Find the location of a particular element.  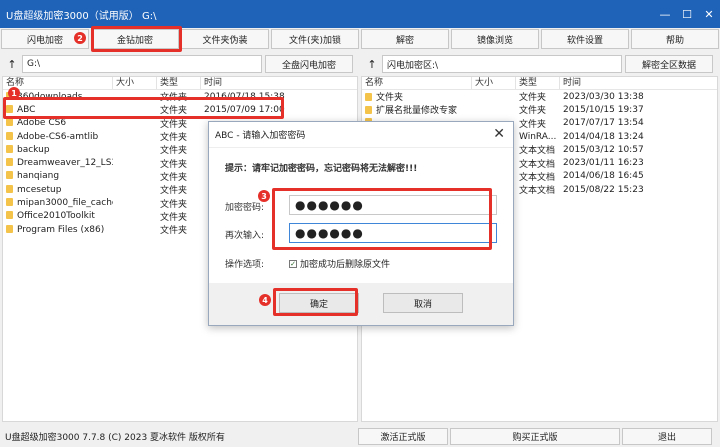

dialog-footer: 确定 取消 is located at coordinates (361, 304).